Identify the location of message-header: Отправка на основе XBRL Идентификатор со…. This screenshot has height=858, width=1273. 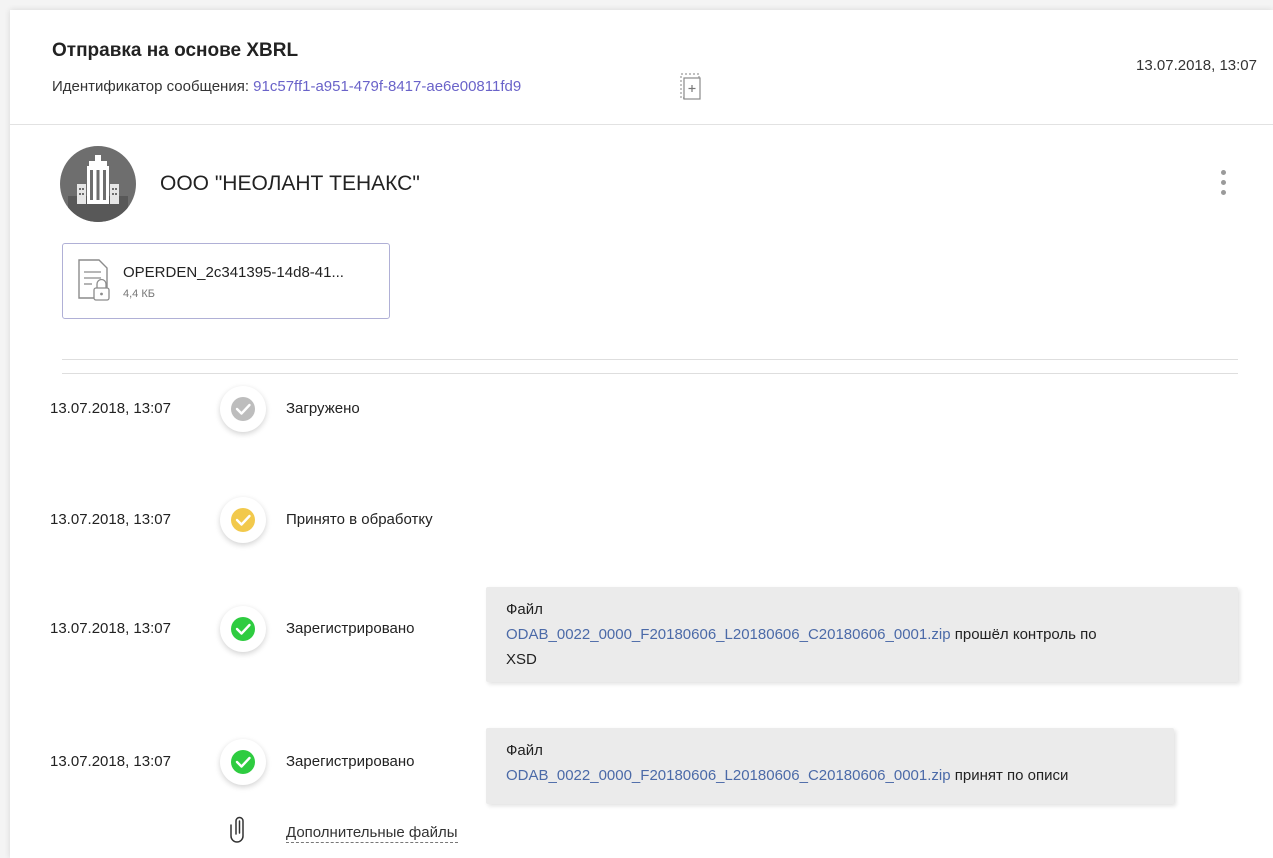
(641, 67).